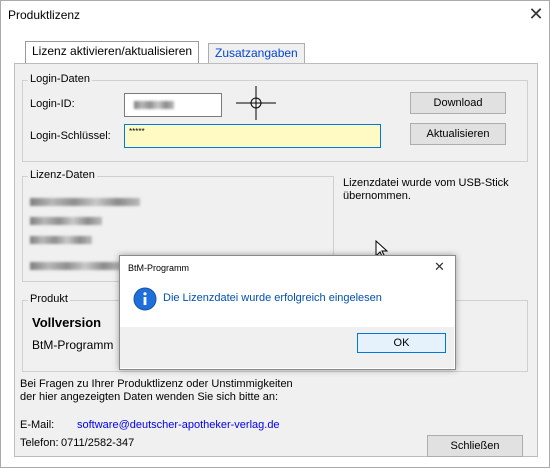 This screenshot has width=550, height=468. What do you see at coordinates (252, 136) in the screenshot?
I see `login-key-input: *****` at bounding box center [252, 136].